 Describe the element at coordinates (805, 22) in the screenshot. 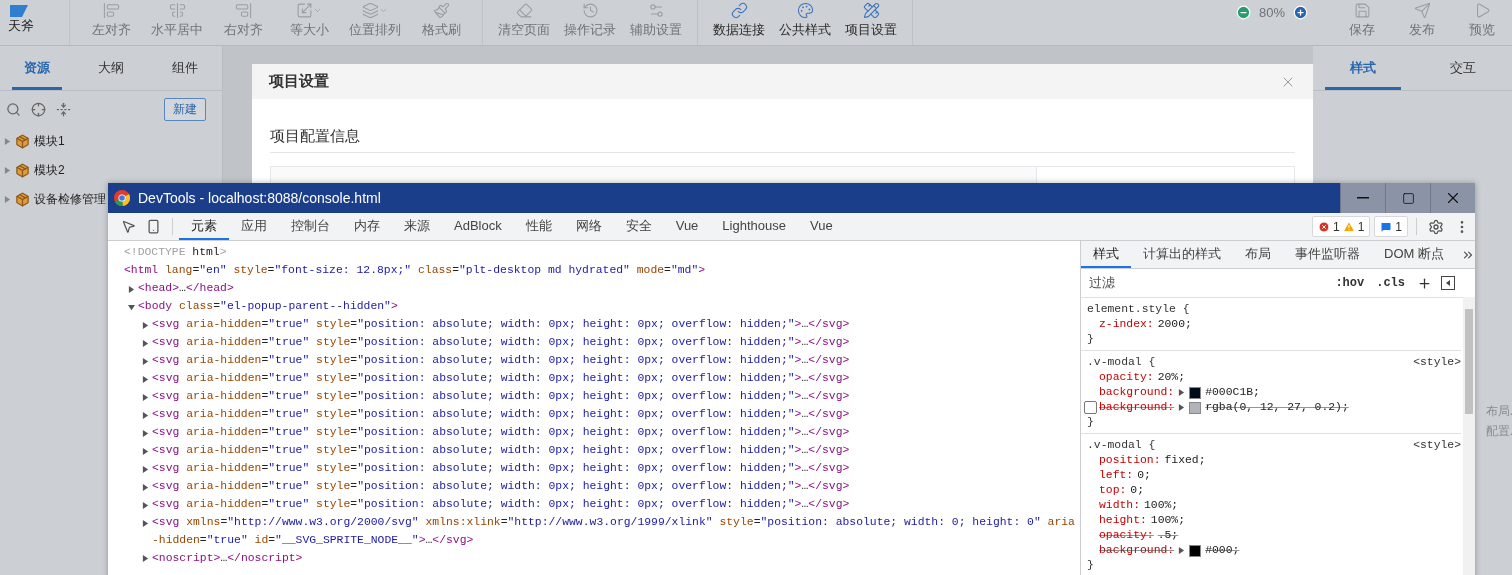

I see `toolbar-button: 公共样式` at that location.